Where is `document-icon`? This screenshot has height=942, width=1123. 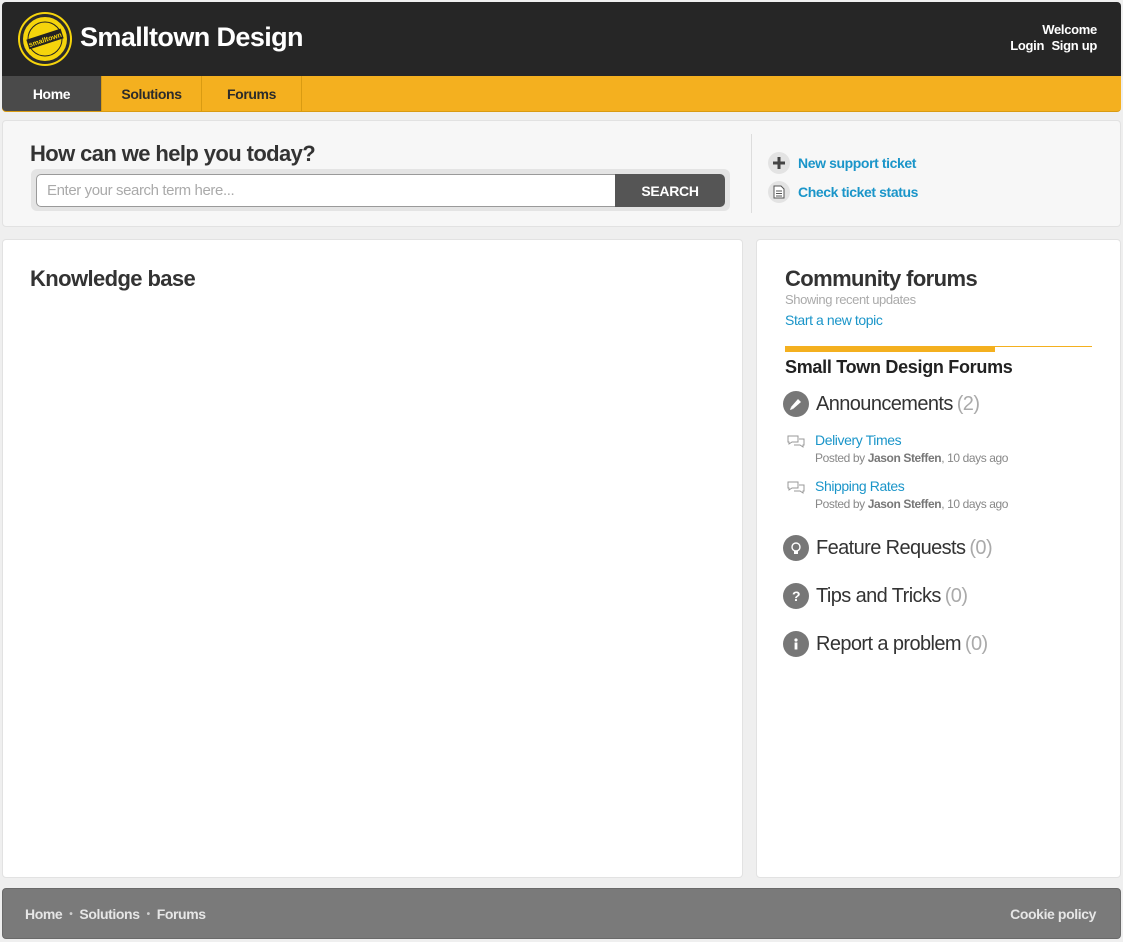
document-icon is located at coordinates (779, 191).